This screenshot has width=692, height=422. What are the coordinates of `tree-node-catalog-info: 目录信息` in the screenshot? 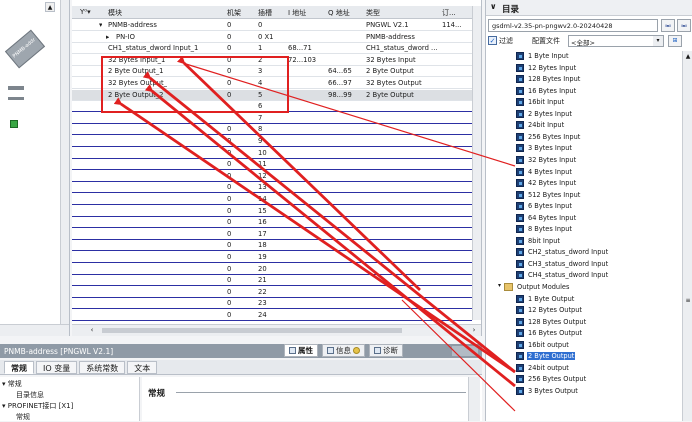 It's located at (30, 395).